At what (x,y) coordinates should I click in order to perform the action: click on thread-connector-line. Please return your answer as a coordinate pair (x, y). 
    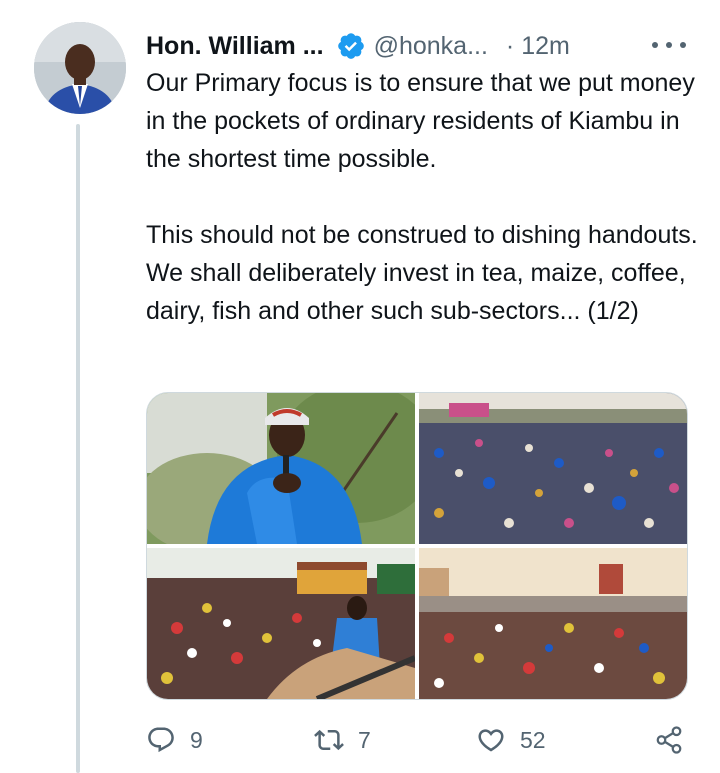
    Looking at the image, I should click on (78, 448).